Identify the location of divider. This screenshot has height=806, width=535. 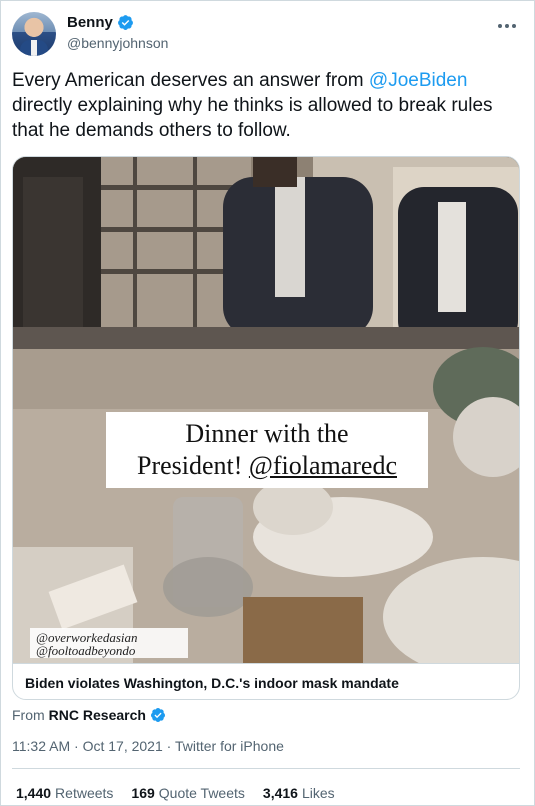
(266, 768).